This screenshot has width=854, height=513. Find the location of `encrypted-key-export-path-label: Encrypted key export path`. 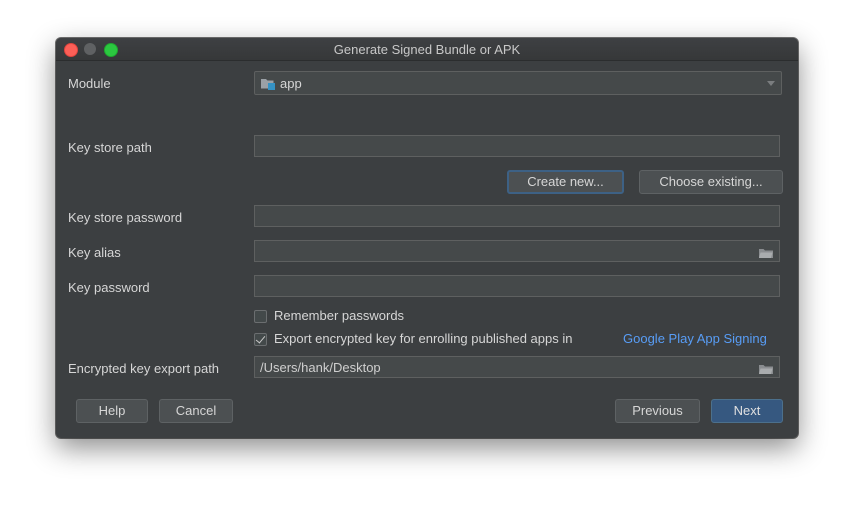

encrypted-key-export-path-label: Encrypted key export path is located at coordinates (144, 368).